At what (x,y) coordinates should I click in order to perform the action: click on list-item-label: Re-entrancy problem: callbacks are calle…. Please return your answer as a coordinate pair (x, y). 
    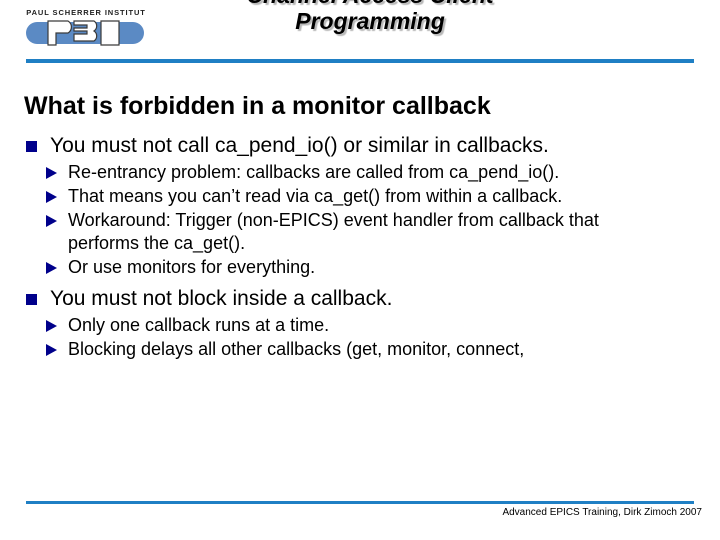
    Looking at the image, I should click on (314, 172).